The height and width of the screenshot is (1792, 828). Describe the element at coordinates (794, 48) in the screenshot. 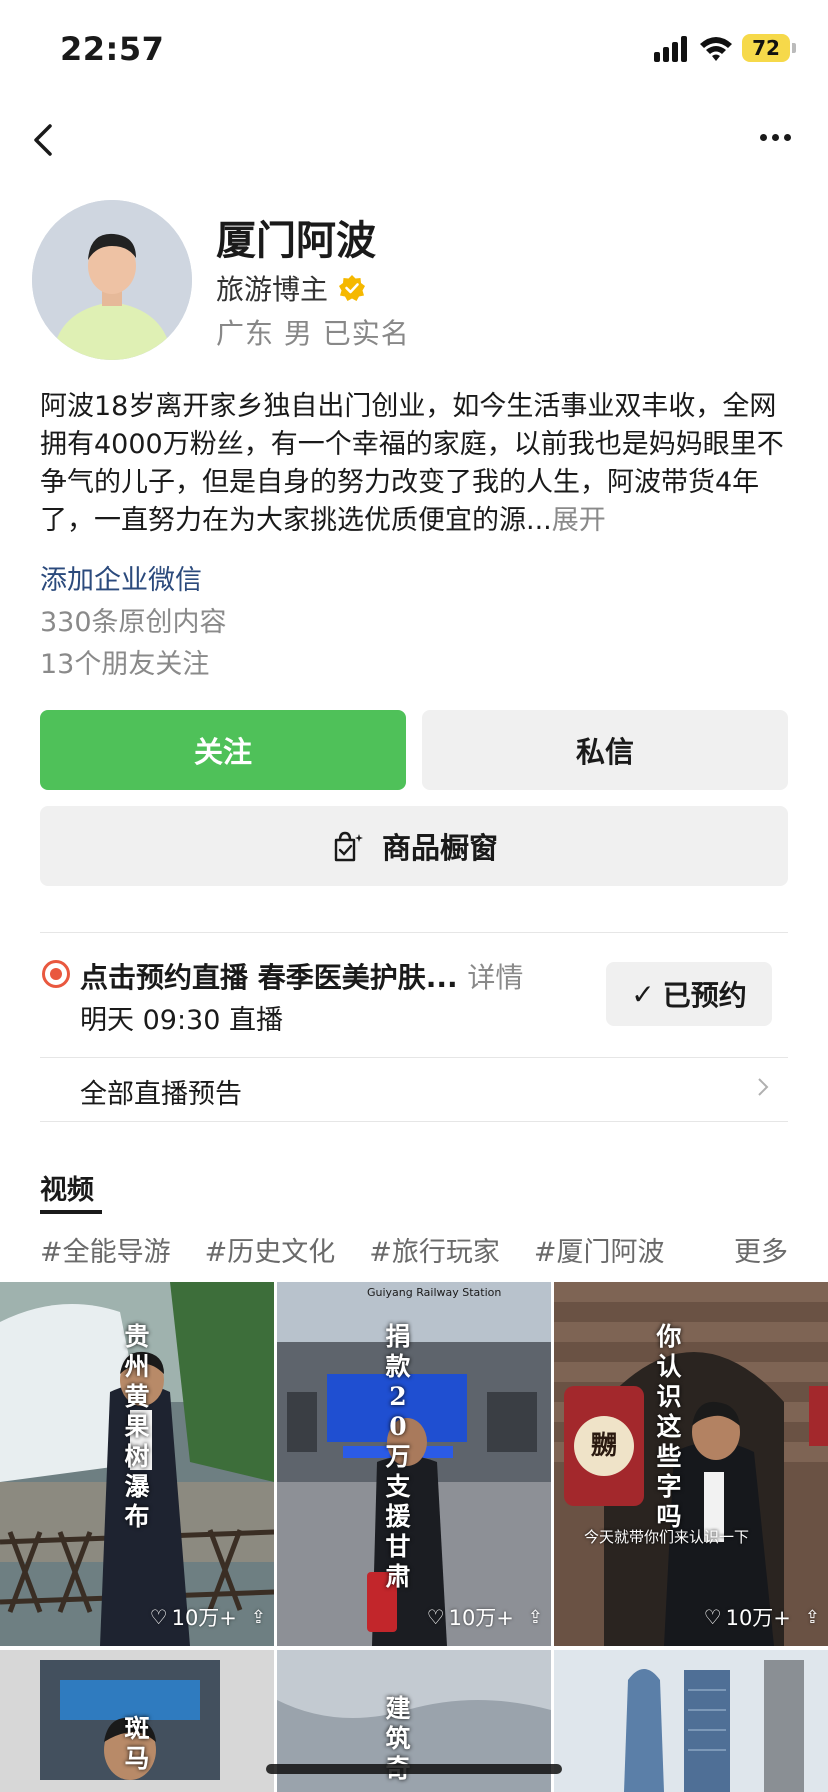

I see `battery-tip` at that location.